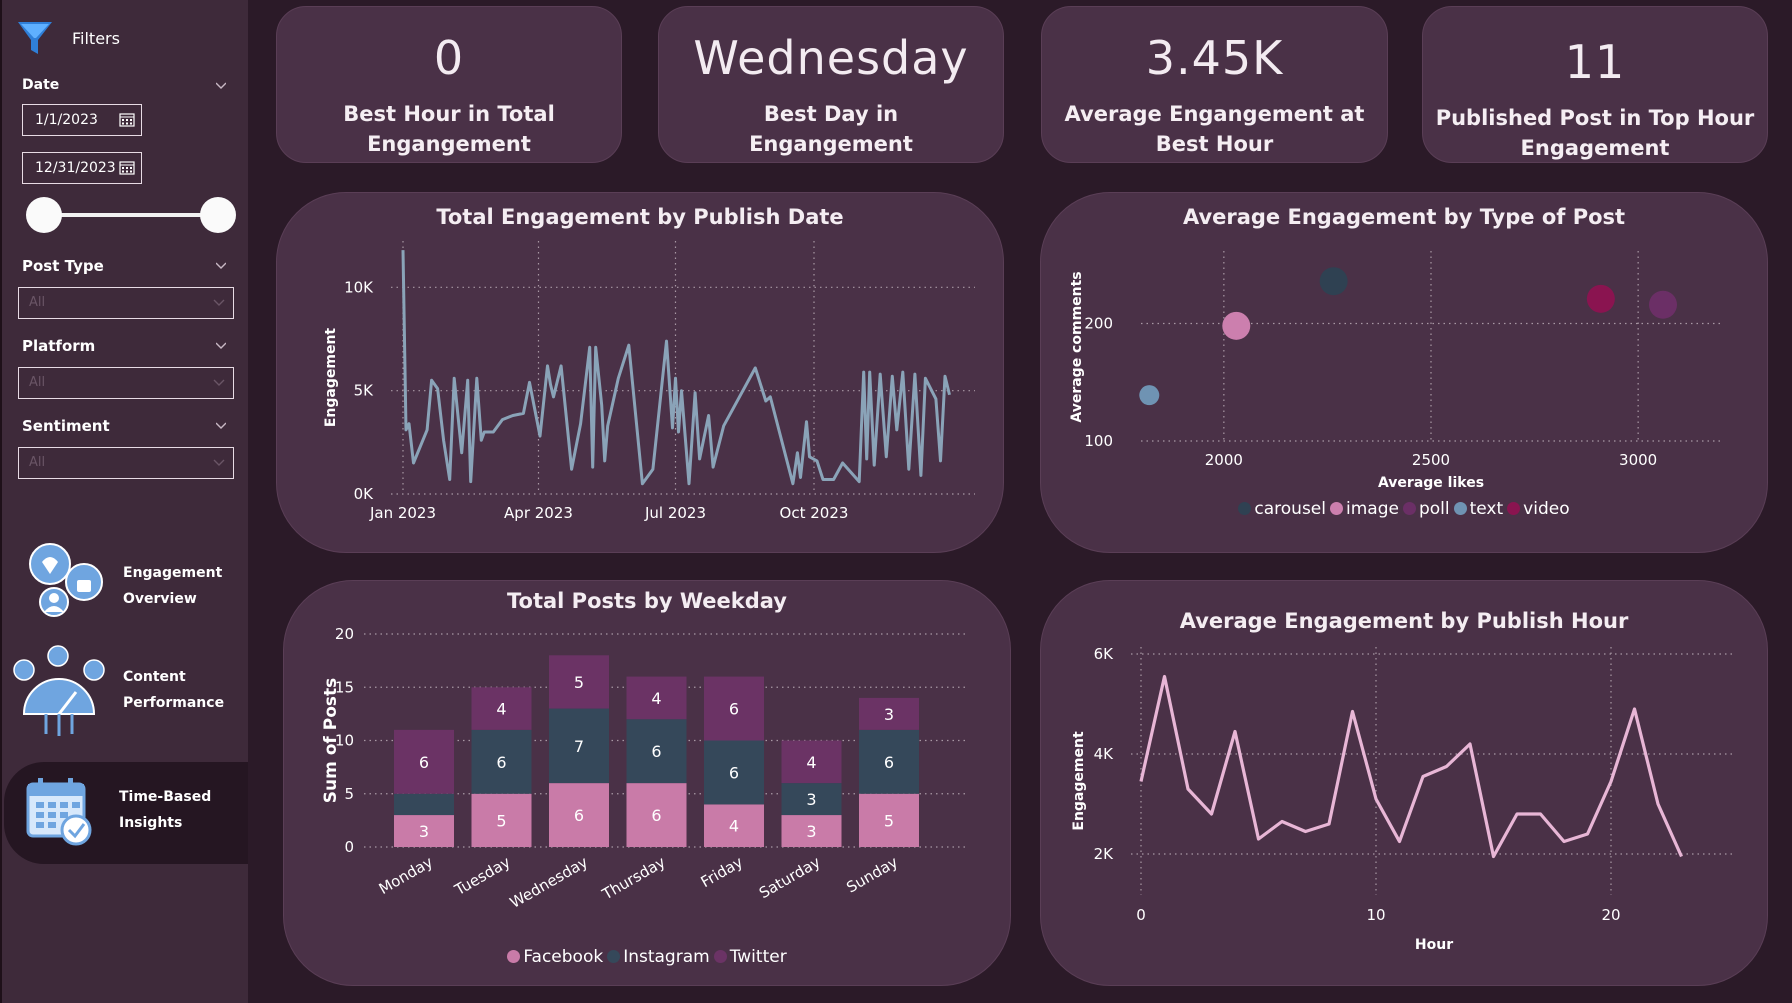 The image size is (1792, 1003). What do you see at coordinates (1104, 654) in the screenshot?
I see `y-tick-label: 6K` at bounding box center [1104, 654].